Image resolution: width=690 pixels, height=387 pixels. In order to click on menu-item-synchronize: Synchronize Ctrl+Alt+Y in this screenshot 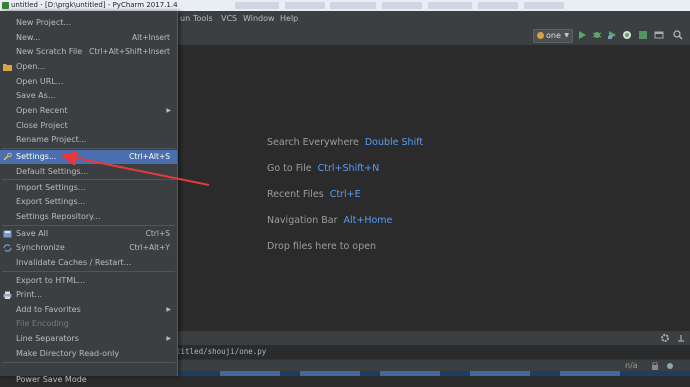, I will do `click(88, 248)`.